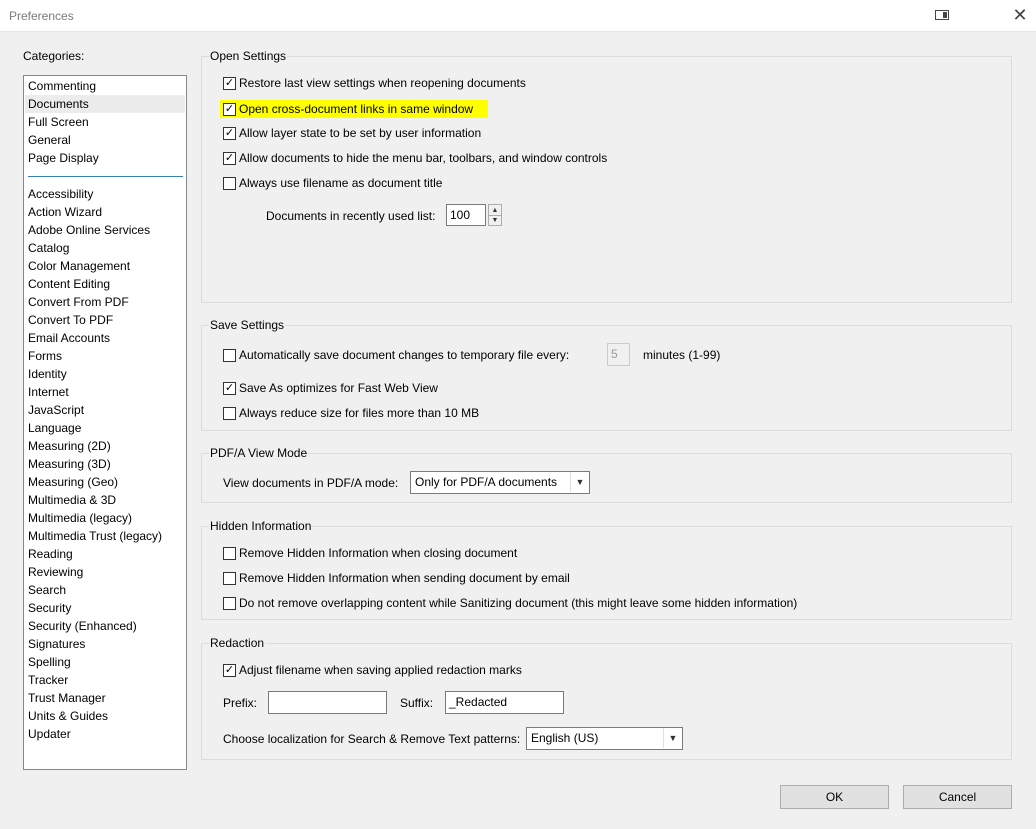 The width and height of the screenshot is (1036, 829). I want to click on category-reviewing: Reviewing, so click(55, 572).